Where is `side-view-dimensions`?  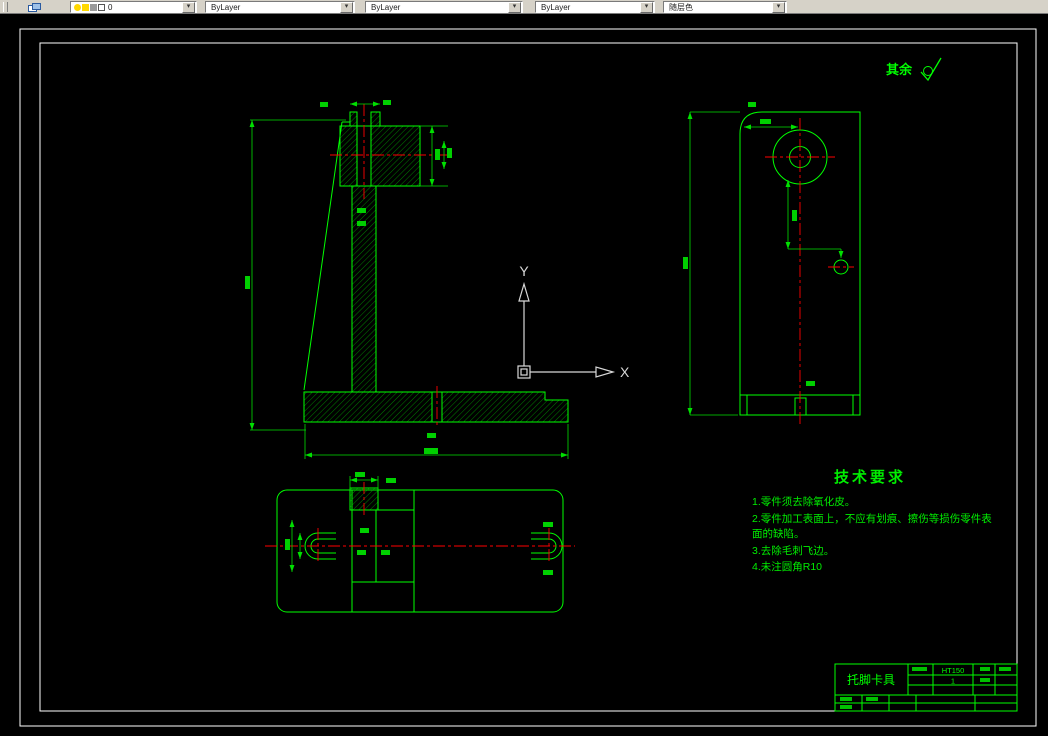 side-view-dimensions is located at coordinates (763, 259).